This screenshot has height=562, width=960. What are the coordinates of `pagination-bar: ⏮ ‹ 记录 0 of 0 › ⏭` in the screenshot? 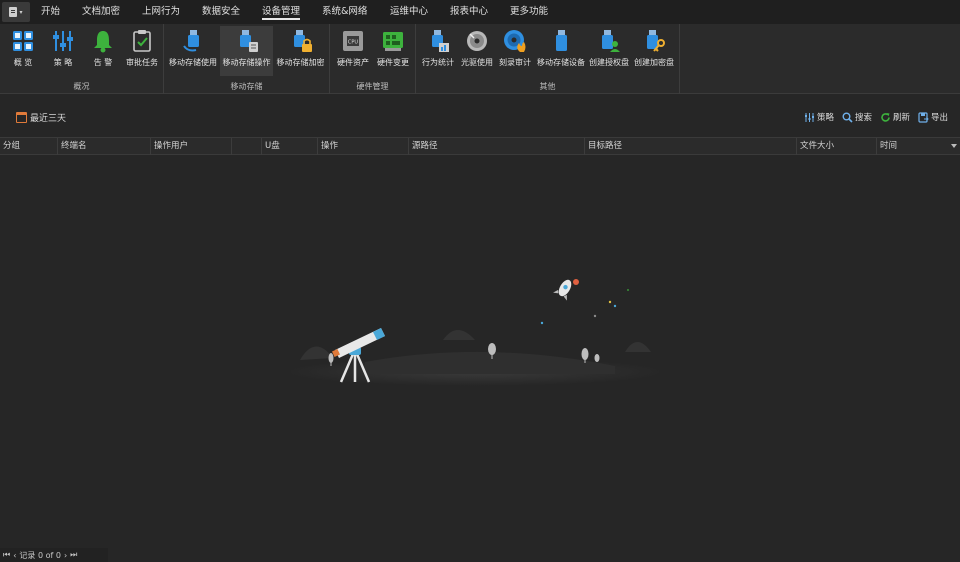 It's located at (54, 555).